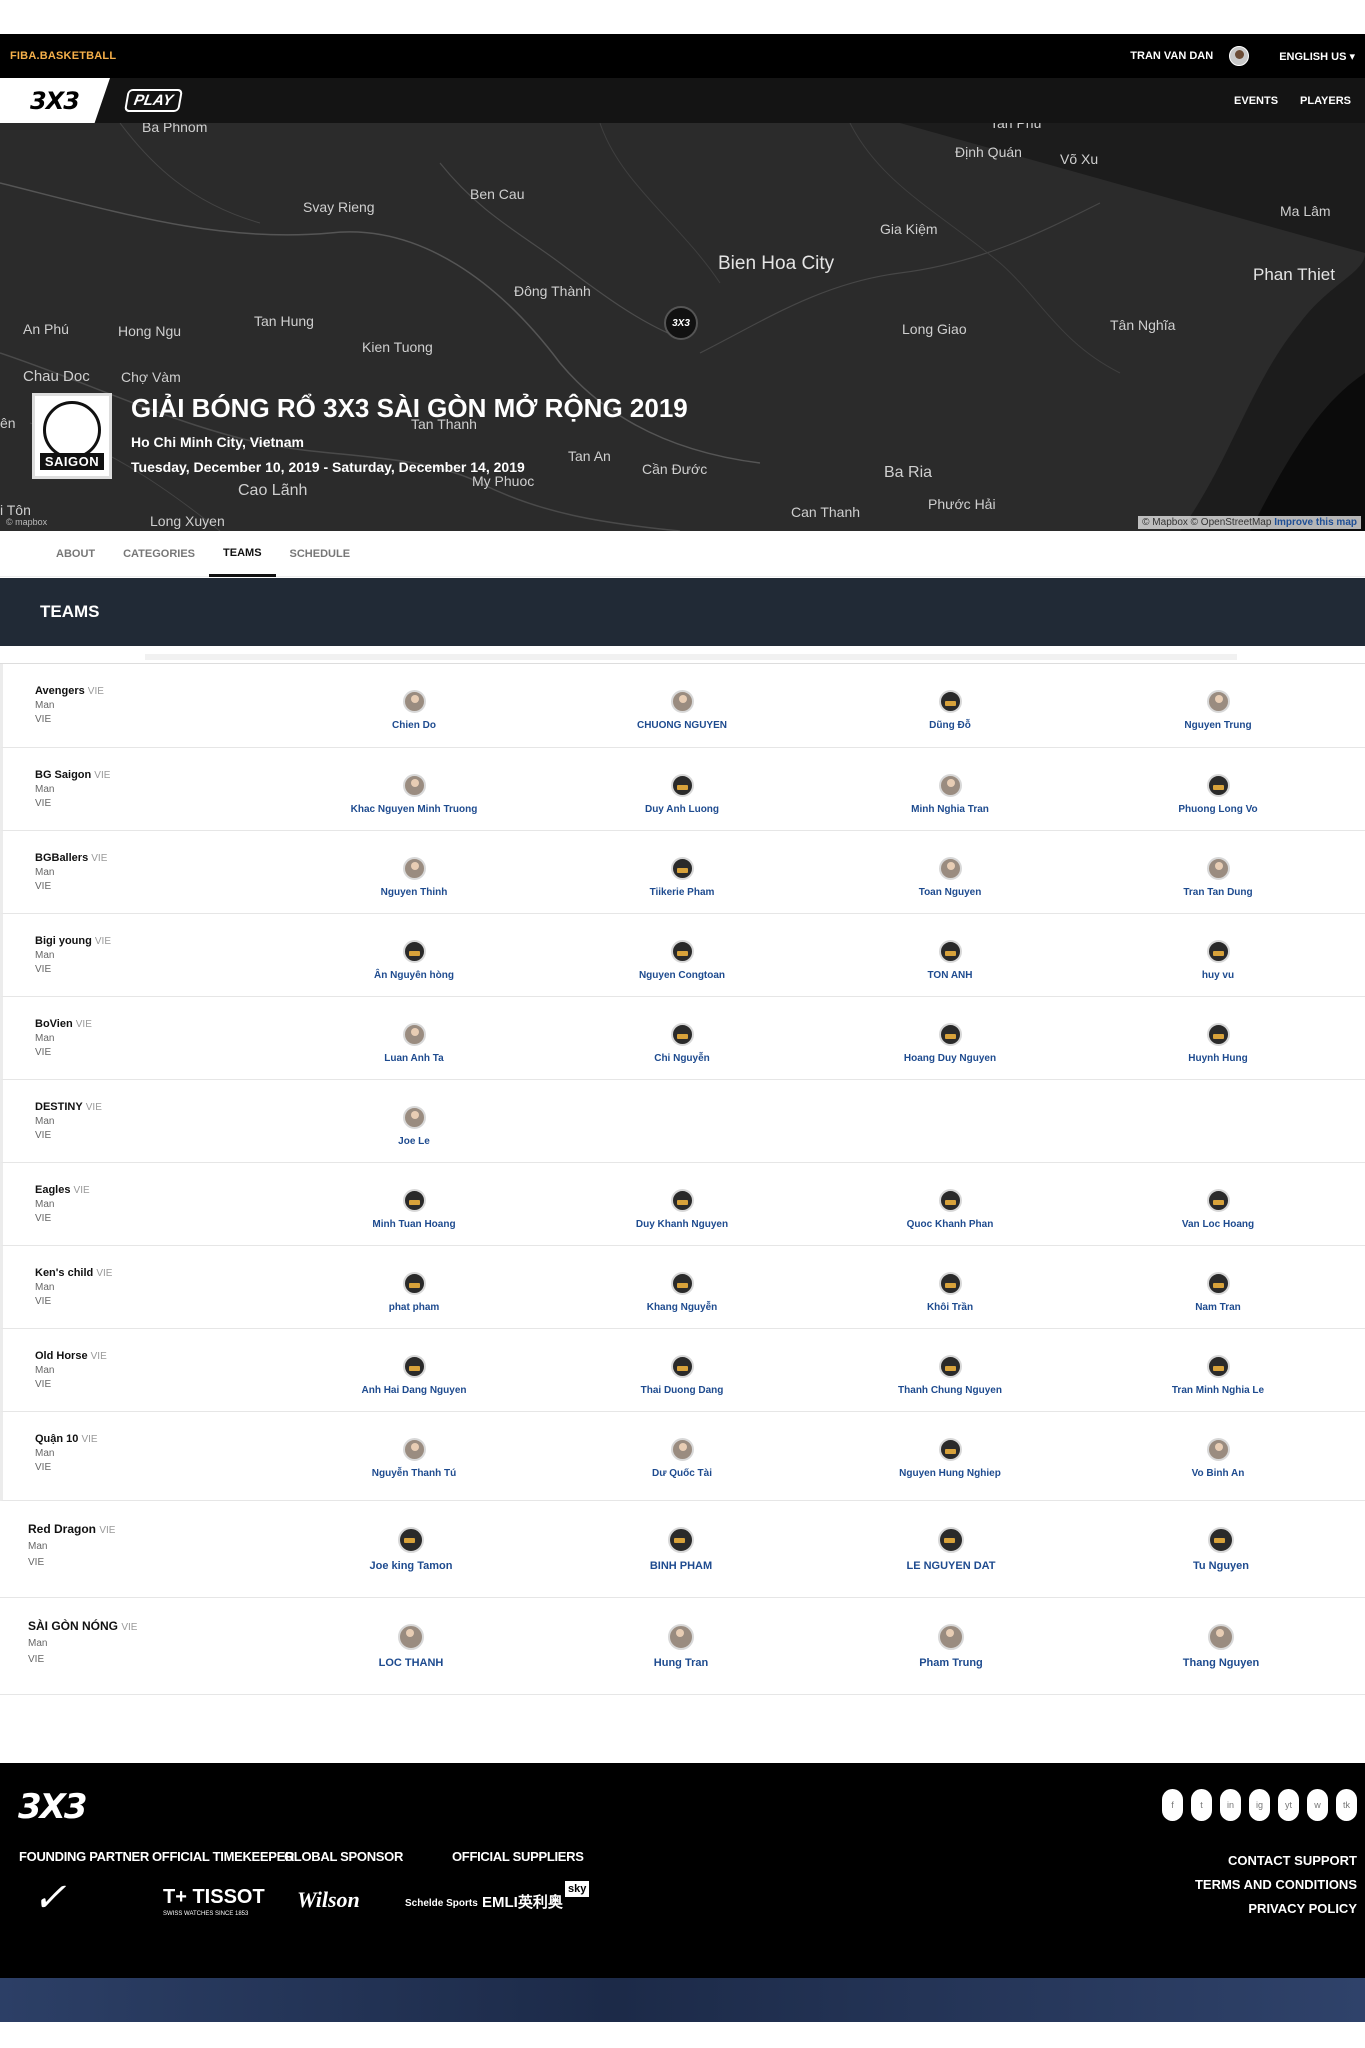 This screenshot has width=1365, height=2048. I want to click on youtube-icon: yt, so click(1288, 1805).